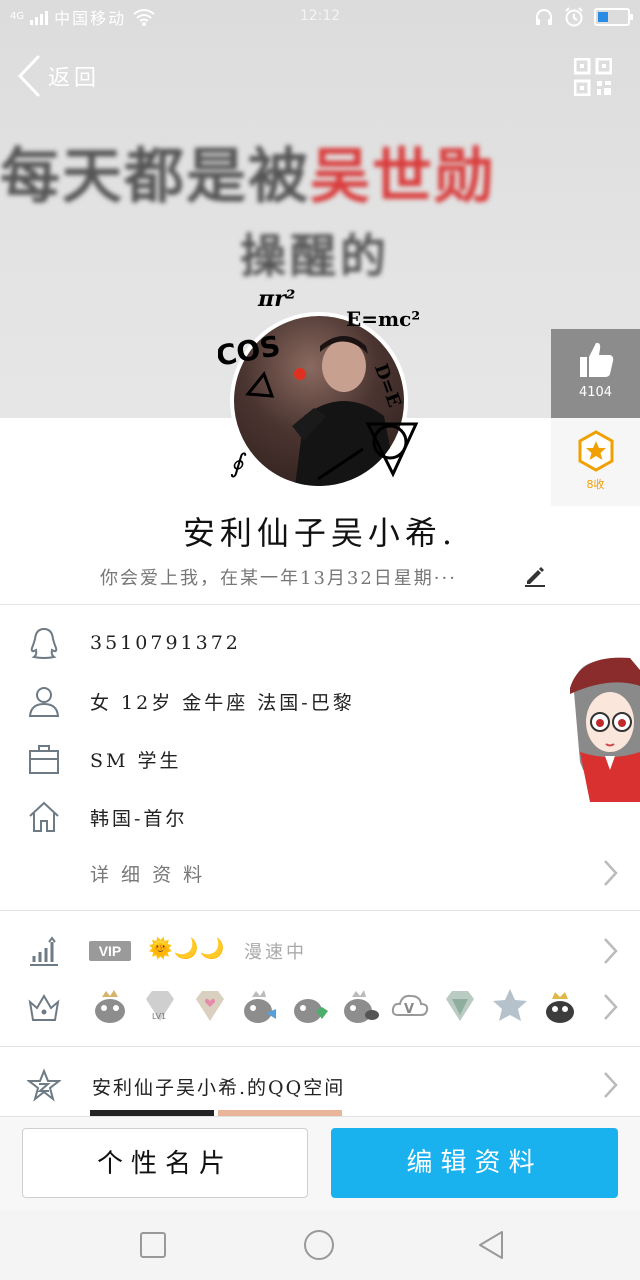 Image resolution: width=640 pixels, height=1280 pixels. I want to click on bottom-action-bar: 个性名片 编辑资料, so click(320, 1163).